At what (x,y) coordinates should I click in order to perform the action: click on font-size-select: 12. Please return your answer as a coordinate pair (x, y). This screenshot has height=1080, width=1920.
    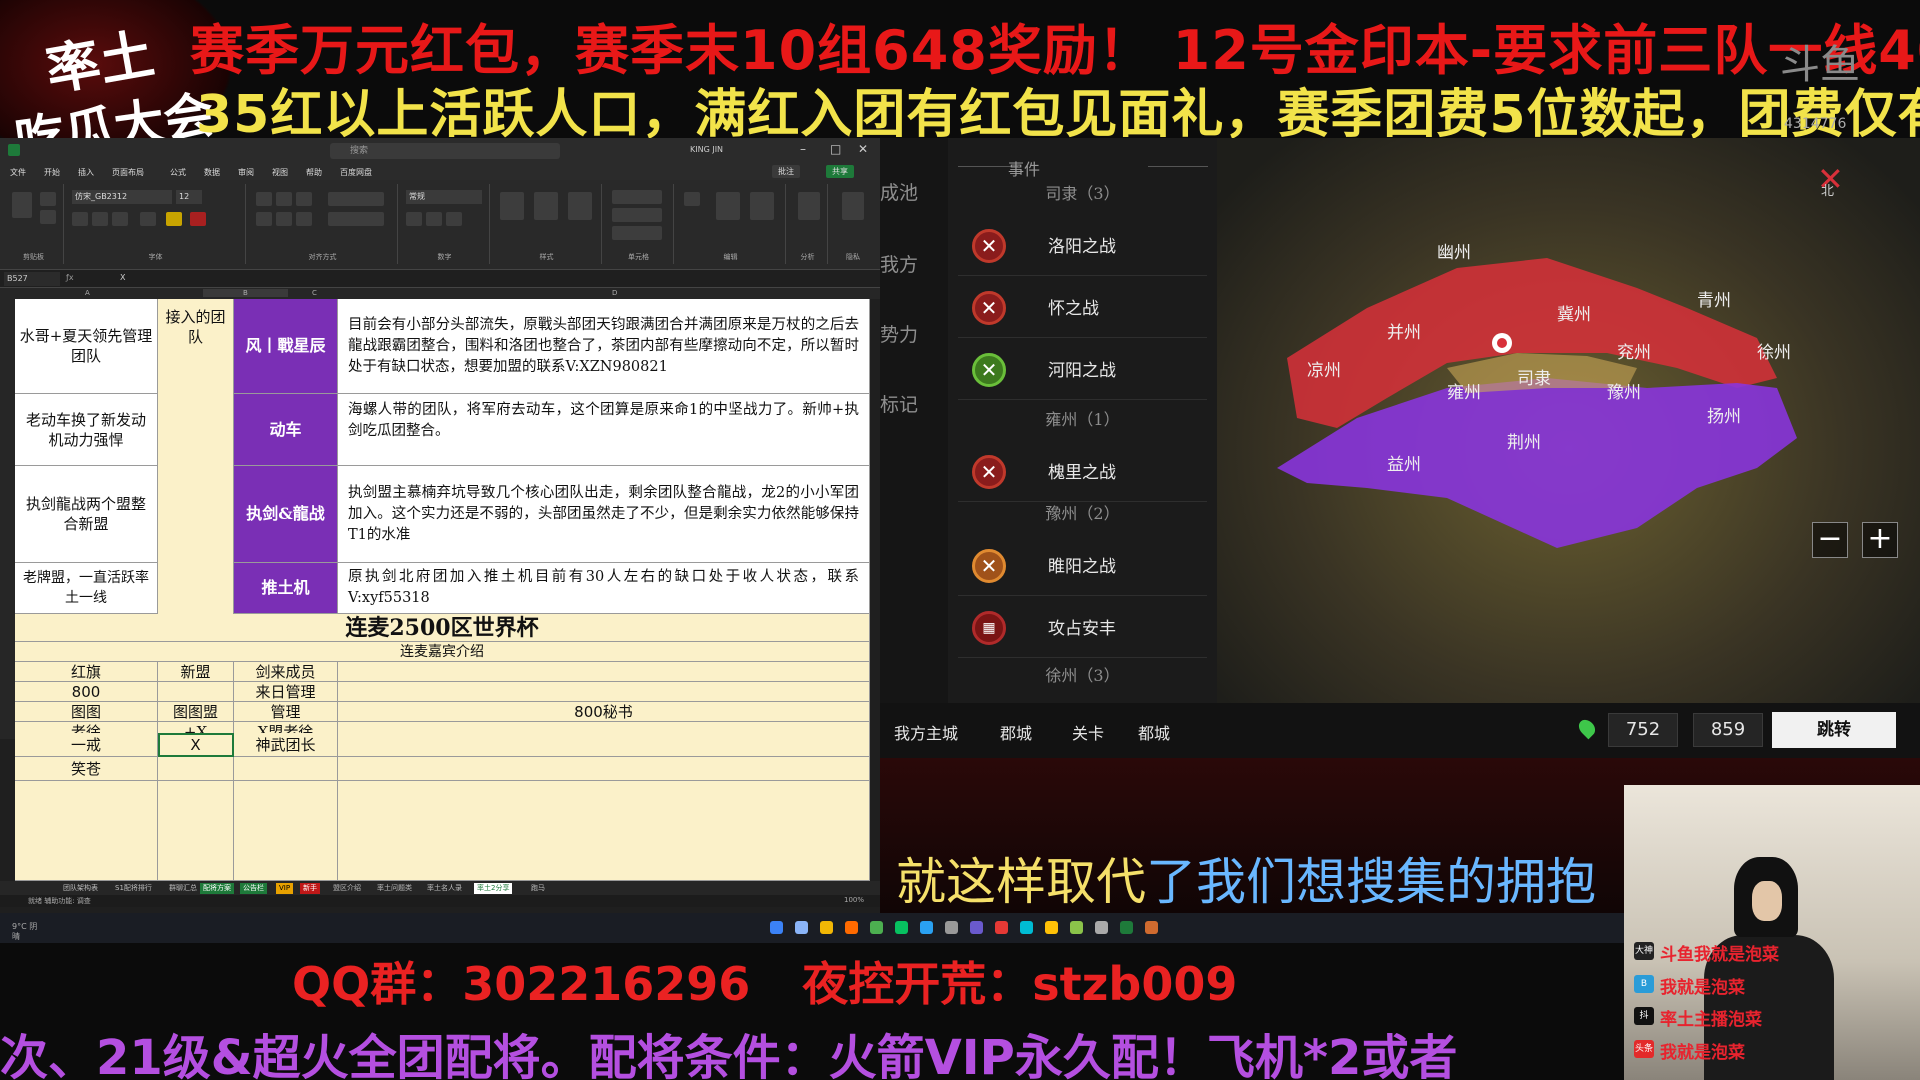
    Looking at the image, I should click on (189, 197).